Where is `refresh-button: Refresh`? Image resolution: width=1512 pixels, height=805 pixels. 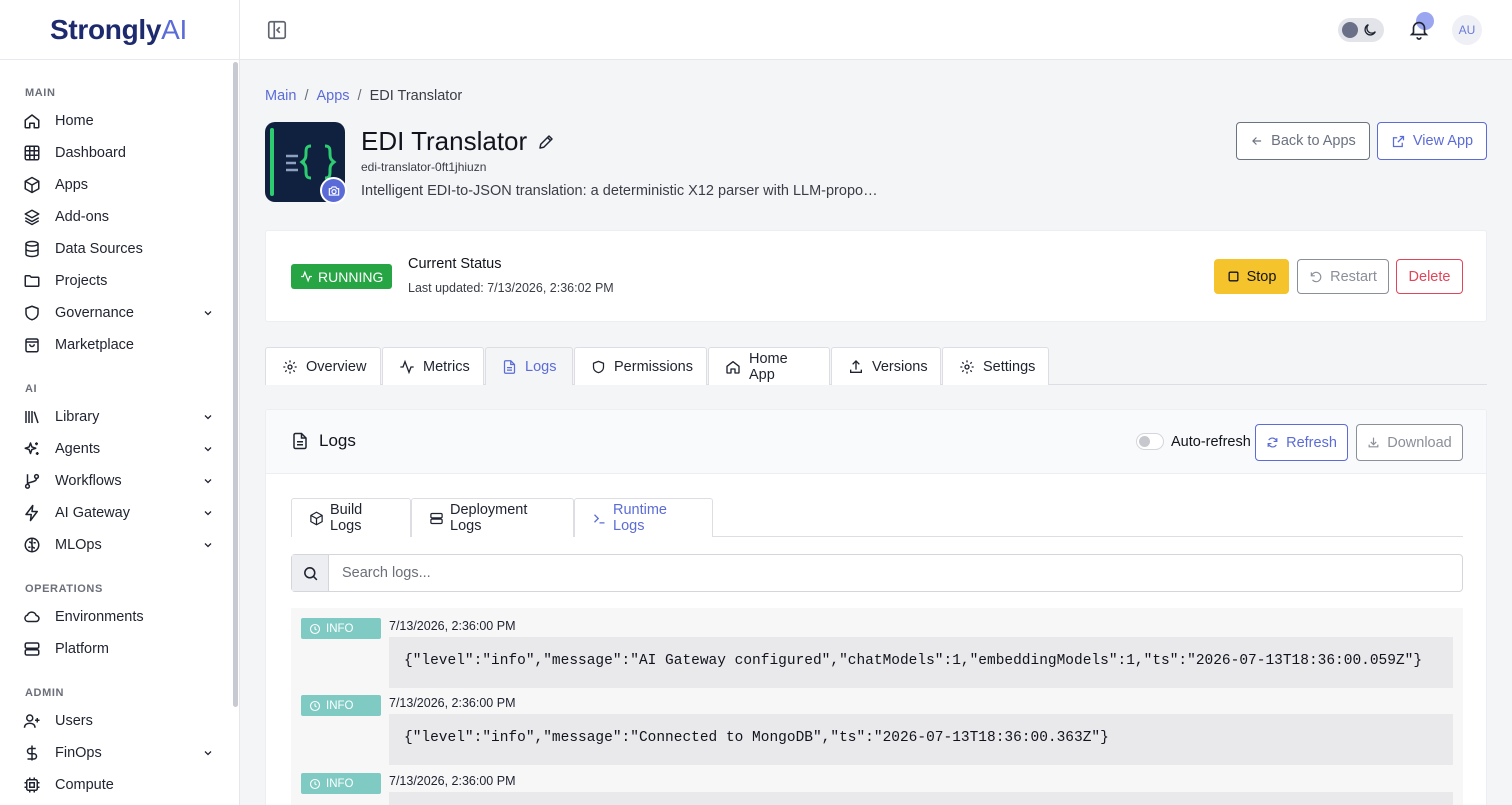 refresh-button: Refresh is located at coordinates (1301, 442).